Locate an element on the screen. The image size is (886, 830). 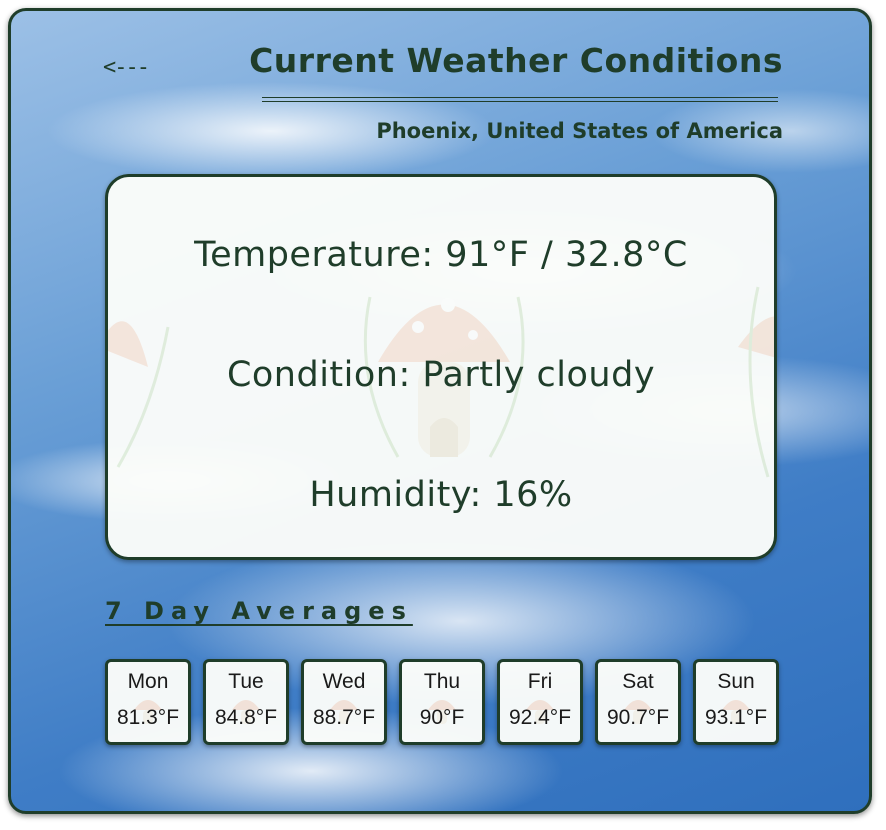
forecast-day-label: Wed is located at coordinates (344, 681).